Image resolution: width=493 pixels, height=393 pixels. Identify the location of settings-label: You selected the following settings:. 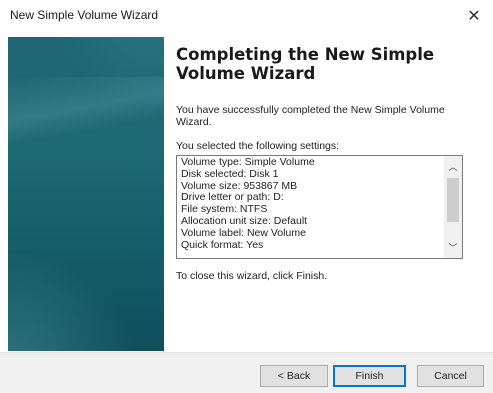
(258, 146).